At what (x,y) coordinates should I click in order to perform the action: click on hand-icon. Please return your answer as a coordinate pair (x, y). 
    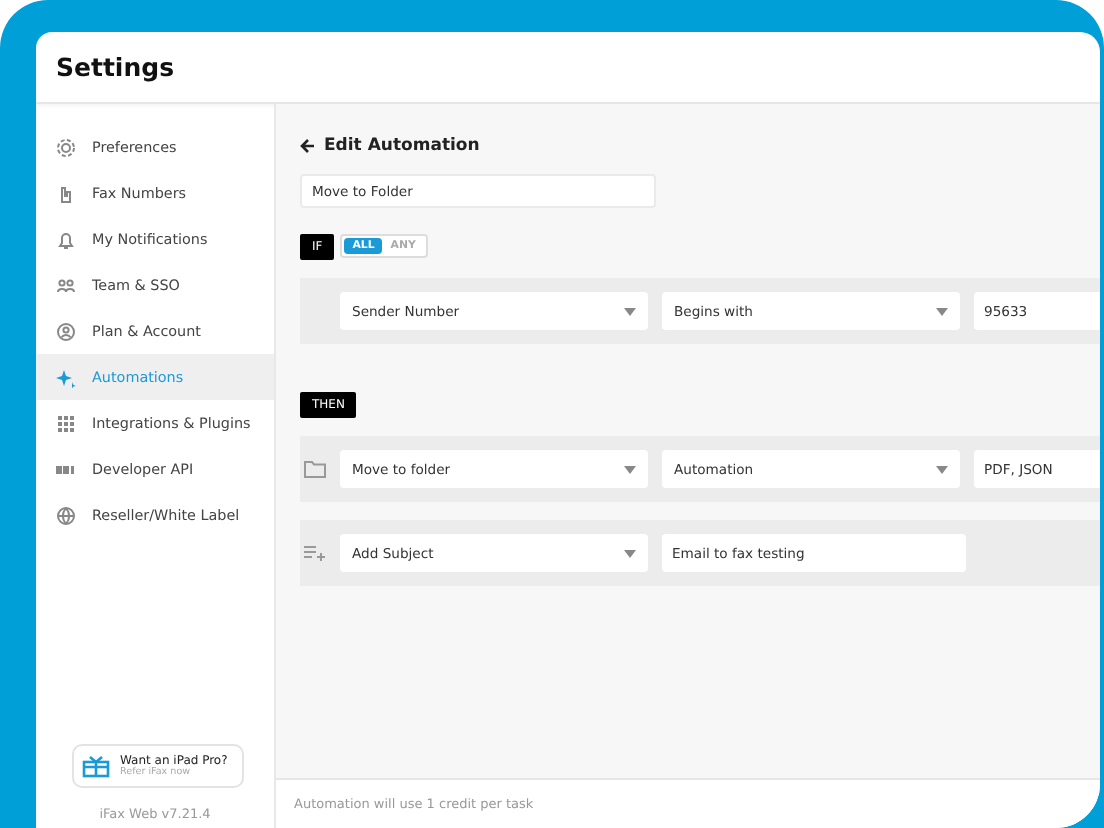
    Looking at the image, I should click on (66, 193).